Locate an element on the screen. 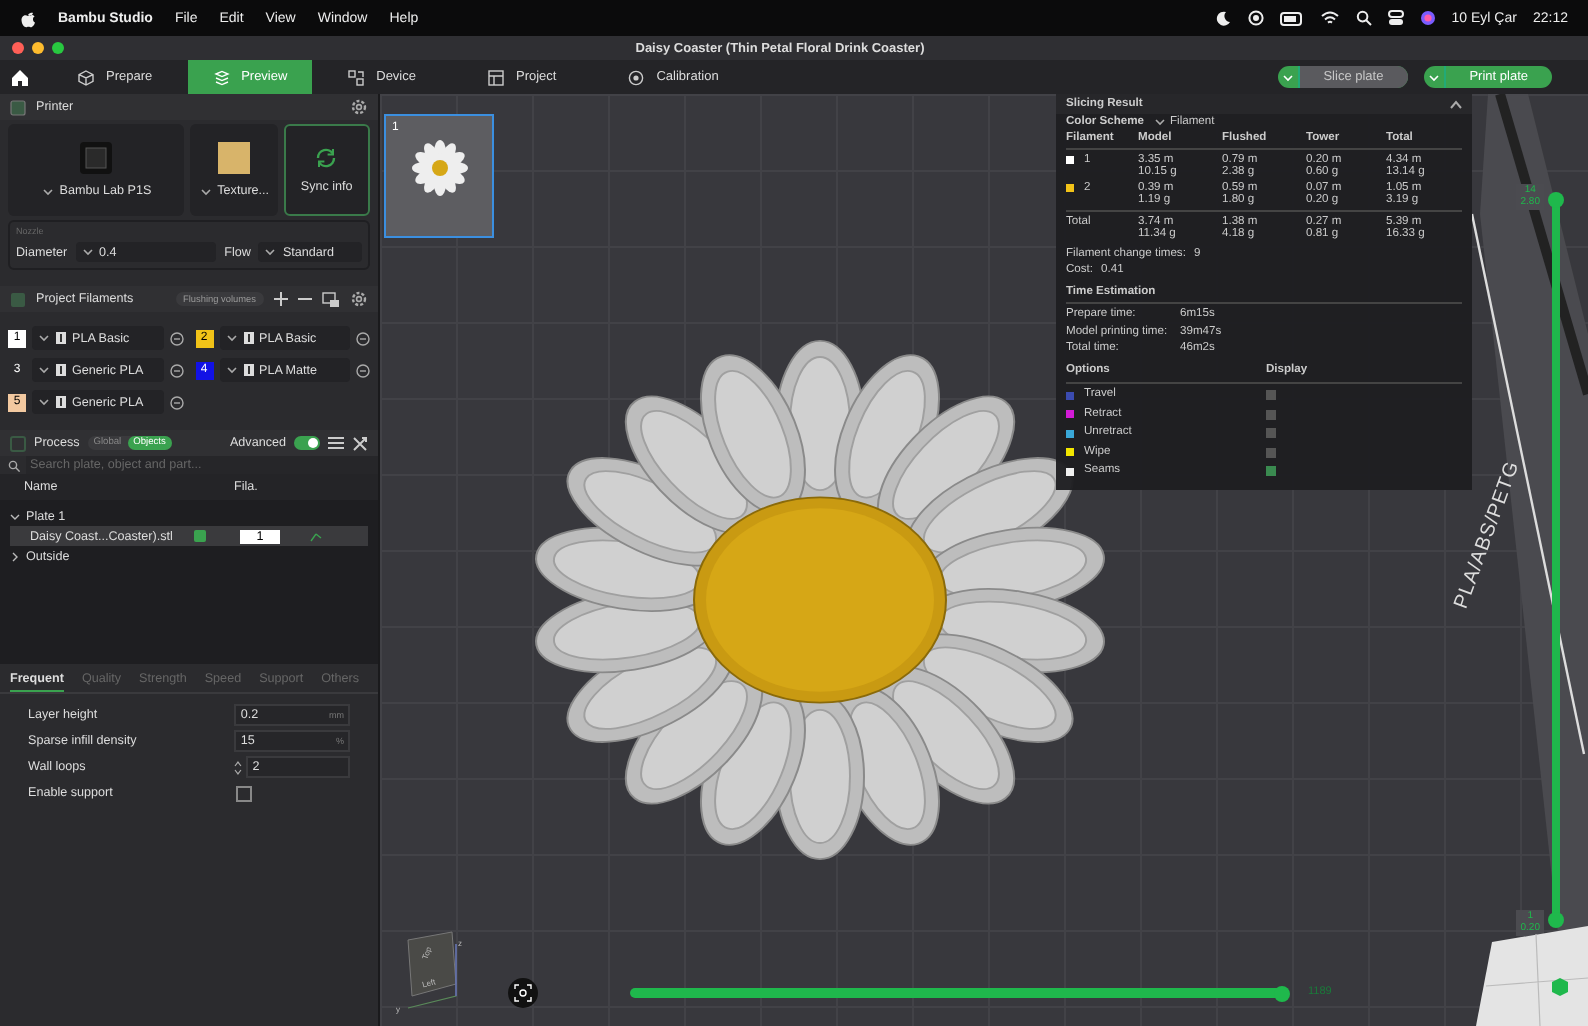  edit-icon is located at coordinates (316, 536).